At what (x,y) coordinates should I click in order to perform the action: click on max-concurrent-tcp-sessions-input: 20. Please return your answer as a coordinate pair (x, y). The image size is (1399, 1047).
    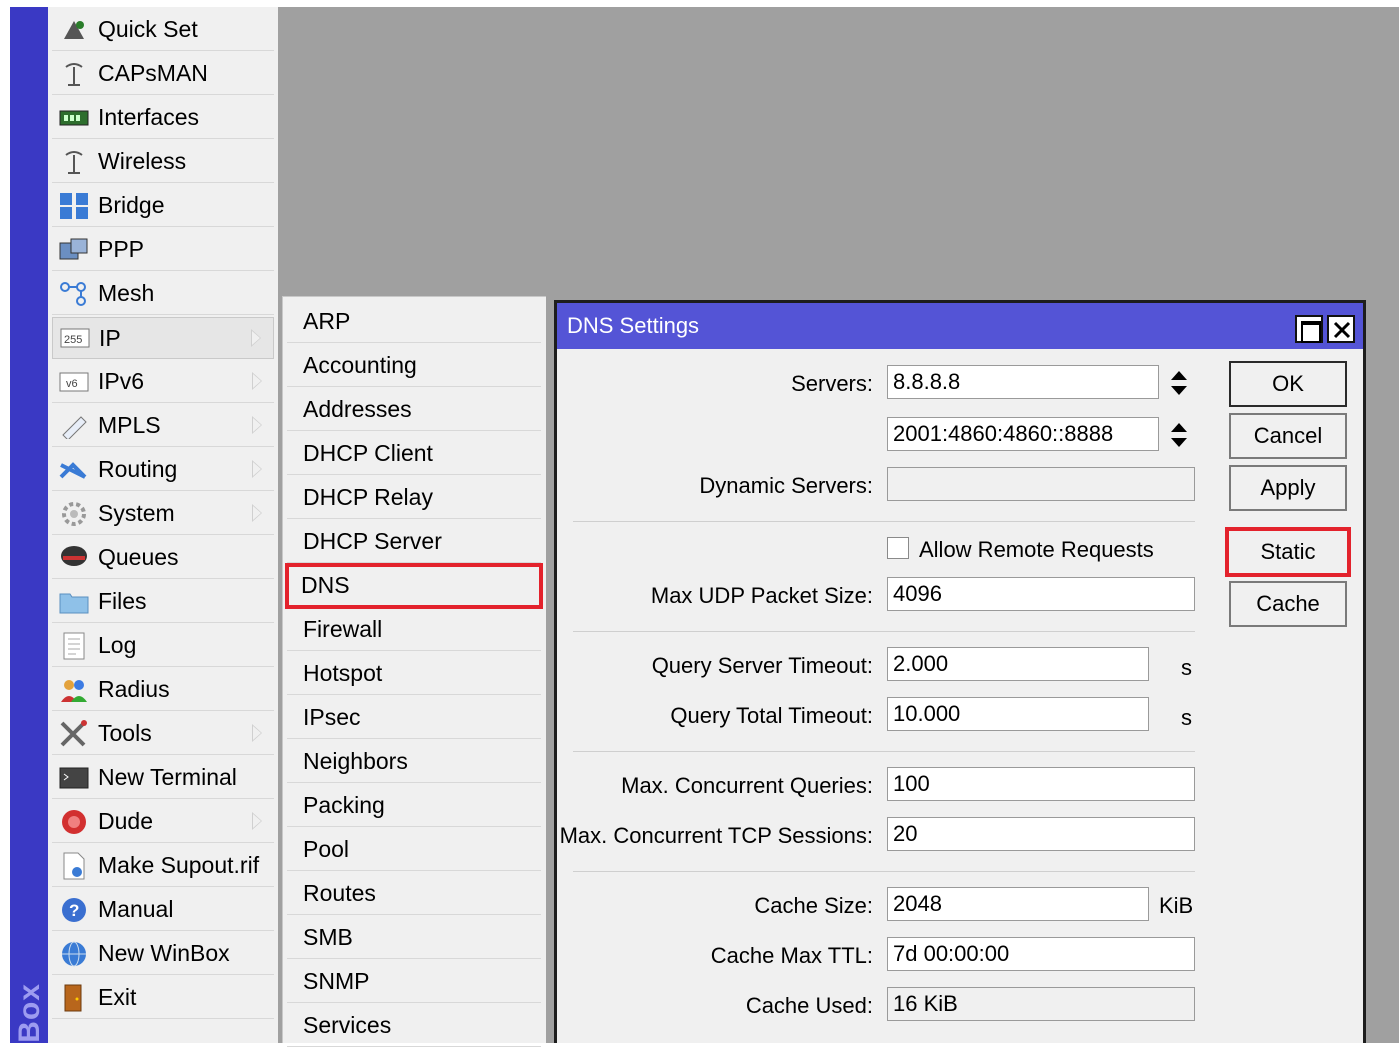
    Looking at the image, I should click on (1041, 834).